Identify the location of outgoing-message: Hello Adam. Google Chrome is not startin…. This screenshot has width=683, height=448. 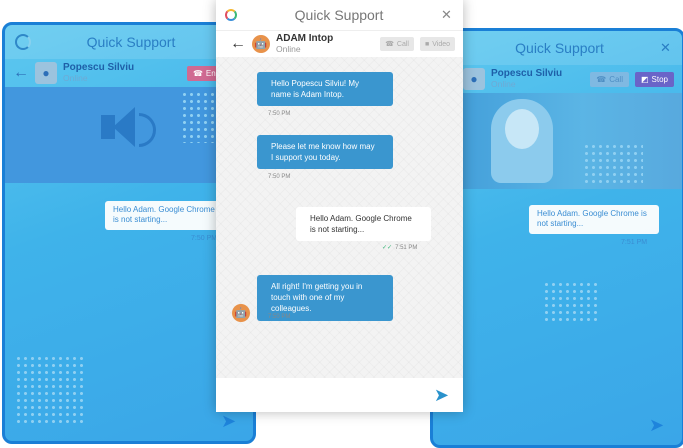
(363, 224).